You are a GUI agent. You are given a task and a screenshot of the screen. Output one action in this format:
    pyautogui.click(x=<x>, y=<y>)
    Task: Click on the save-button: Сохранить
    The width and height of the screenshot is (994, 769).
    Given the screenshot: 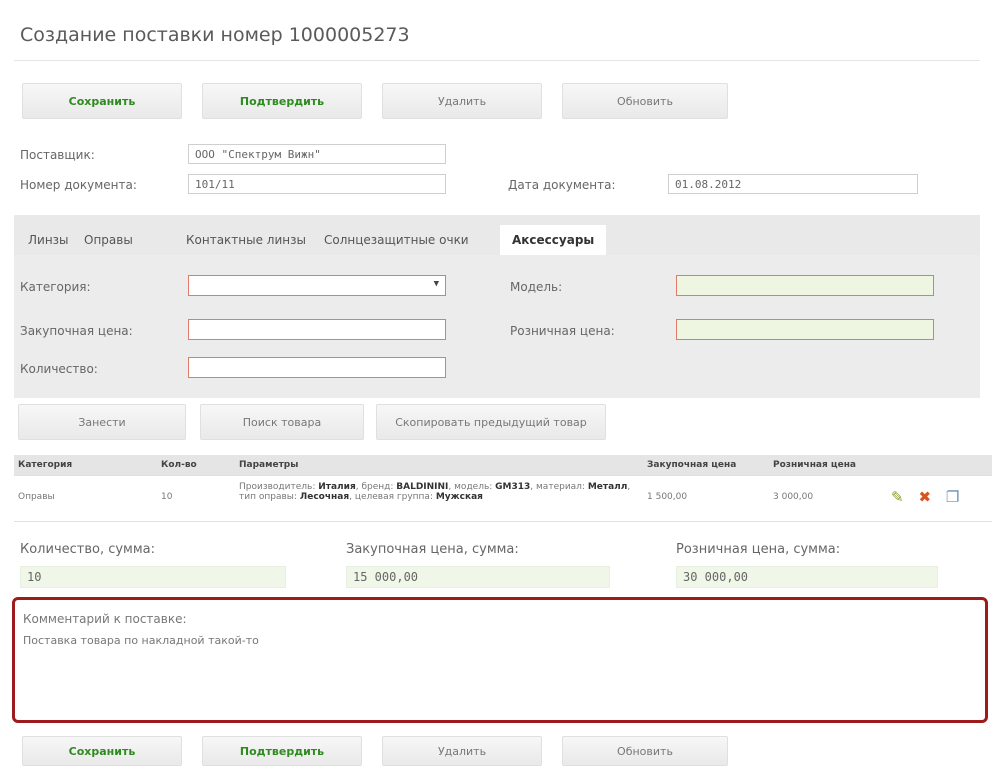 What is the action you would take?
    pyautogui.click(x=102, y=101)
    